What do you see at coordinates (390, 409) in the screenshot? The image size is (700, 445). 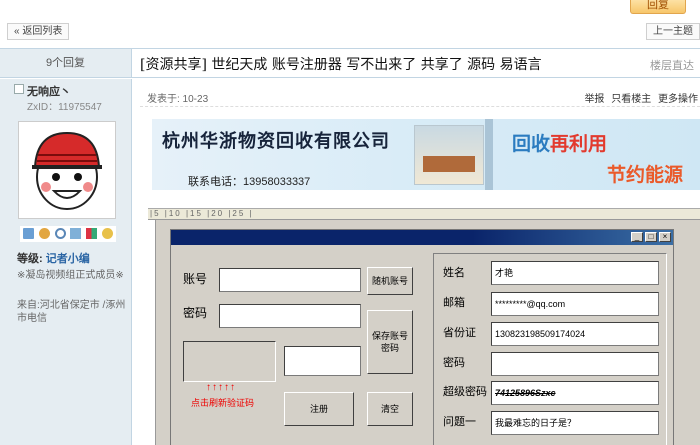 I see `clear-button: 清空` at bounding box center [390, 409].